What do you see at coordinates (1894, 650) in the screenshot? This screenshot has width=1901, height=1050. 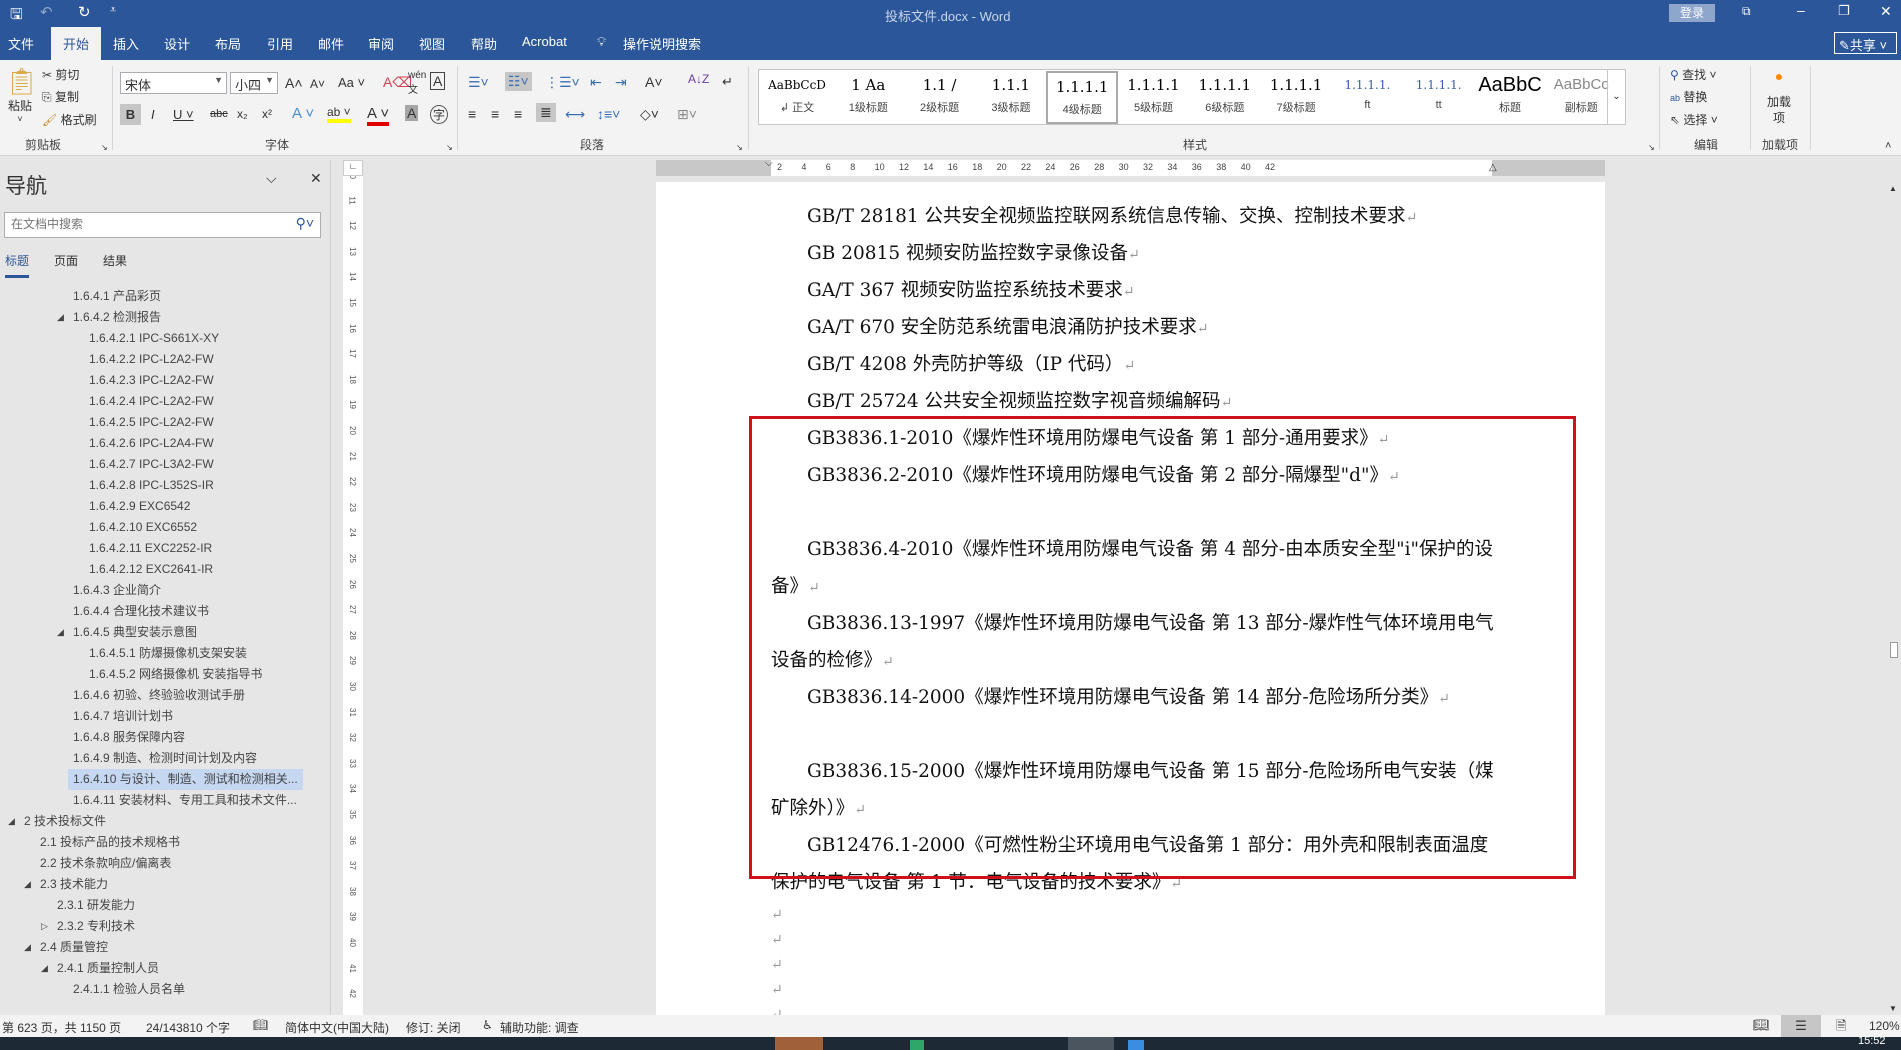 I see `scrollbar-thumb` at bounding box center [1894, 650].